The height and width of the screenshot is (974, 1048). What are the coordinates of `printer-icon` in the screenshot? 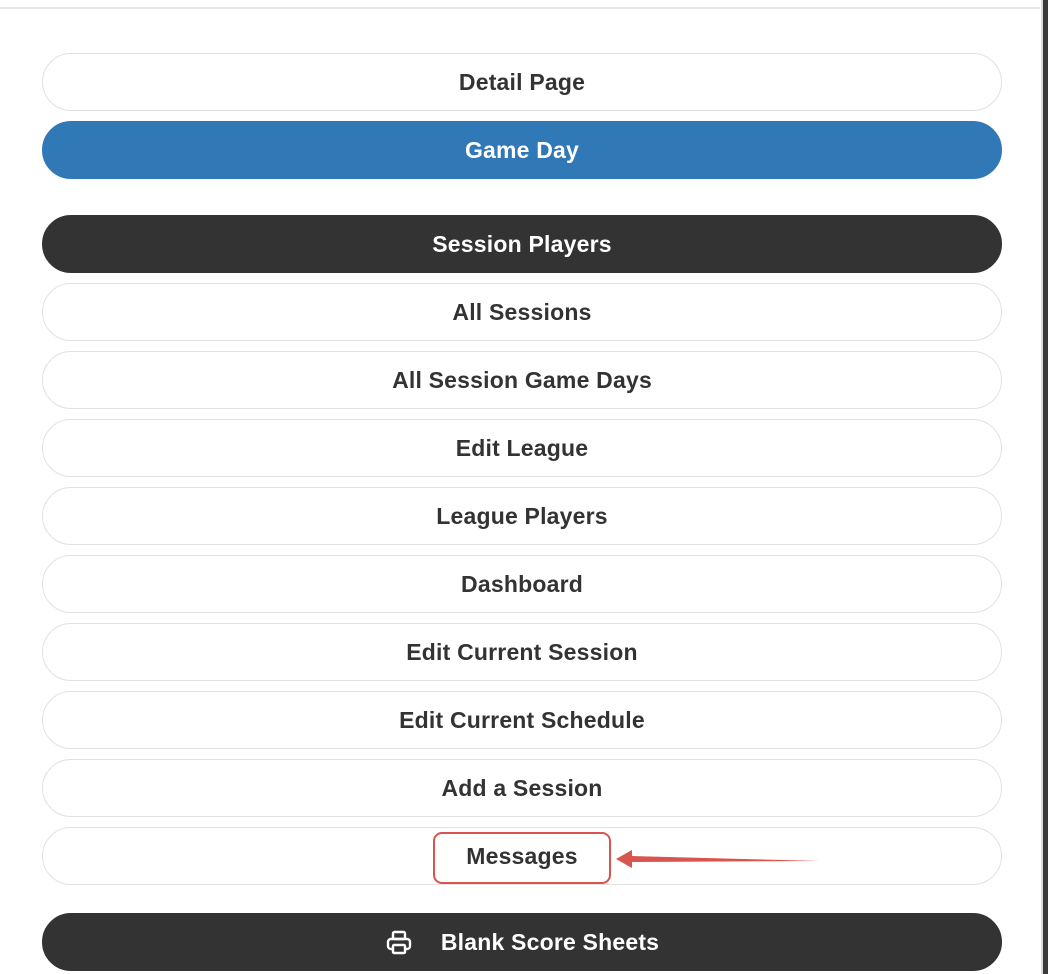 It's located at (399, 942).